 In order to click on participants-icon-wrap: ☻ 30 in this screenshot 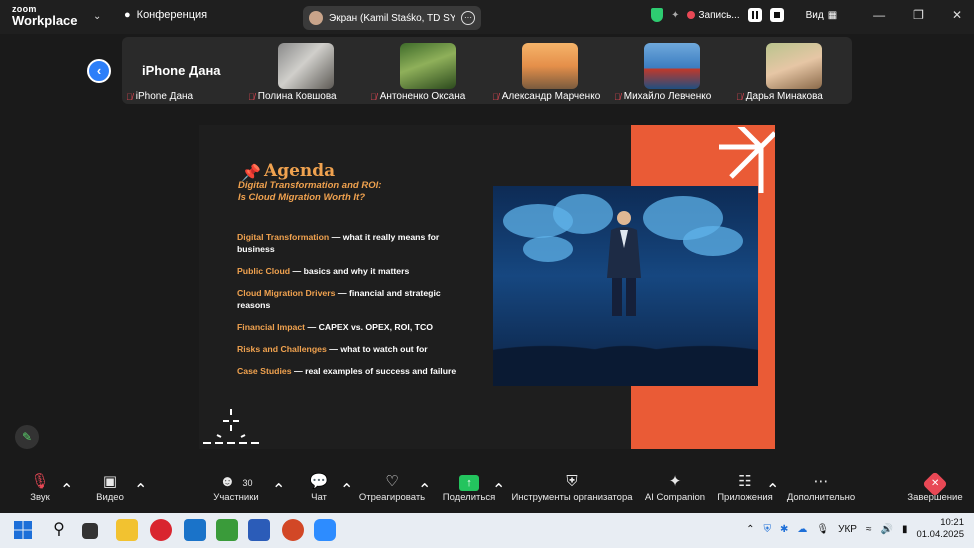, I will do `click(236, 482)`.